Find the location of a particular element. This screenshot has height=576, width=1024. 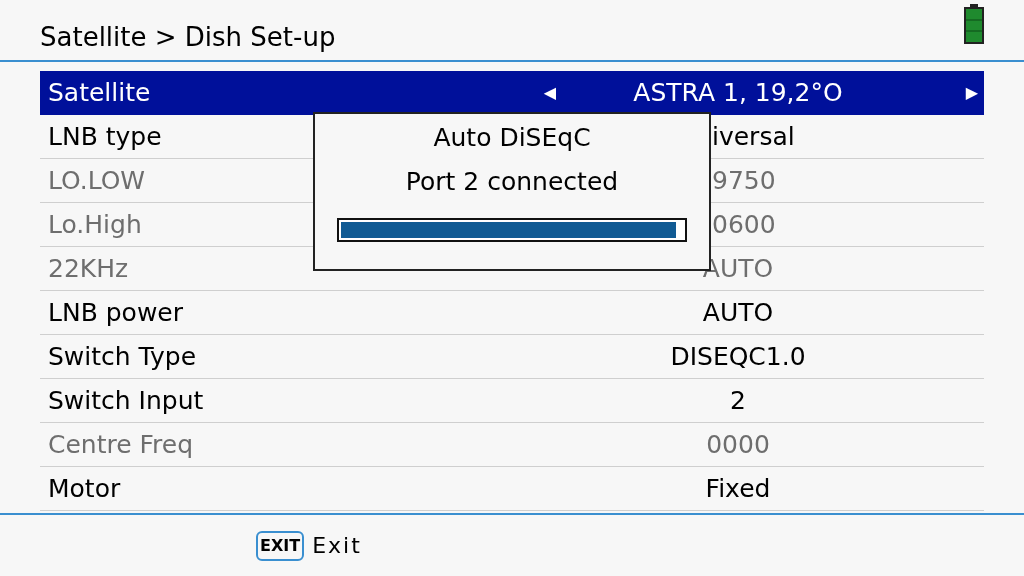

menu-row: LNB power AUTO is located at coordinates (512, 313).